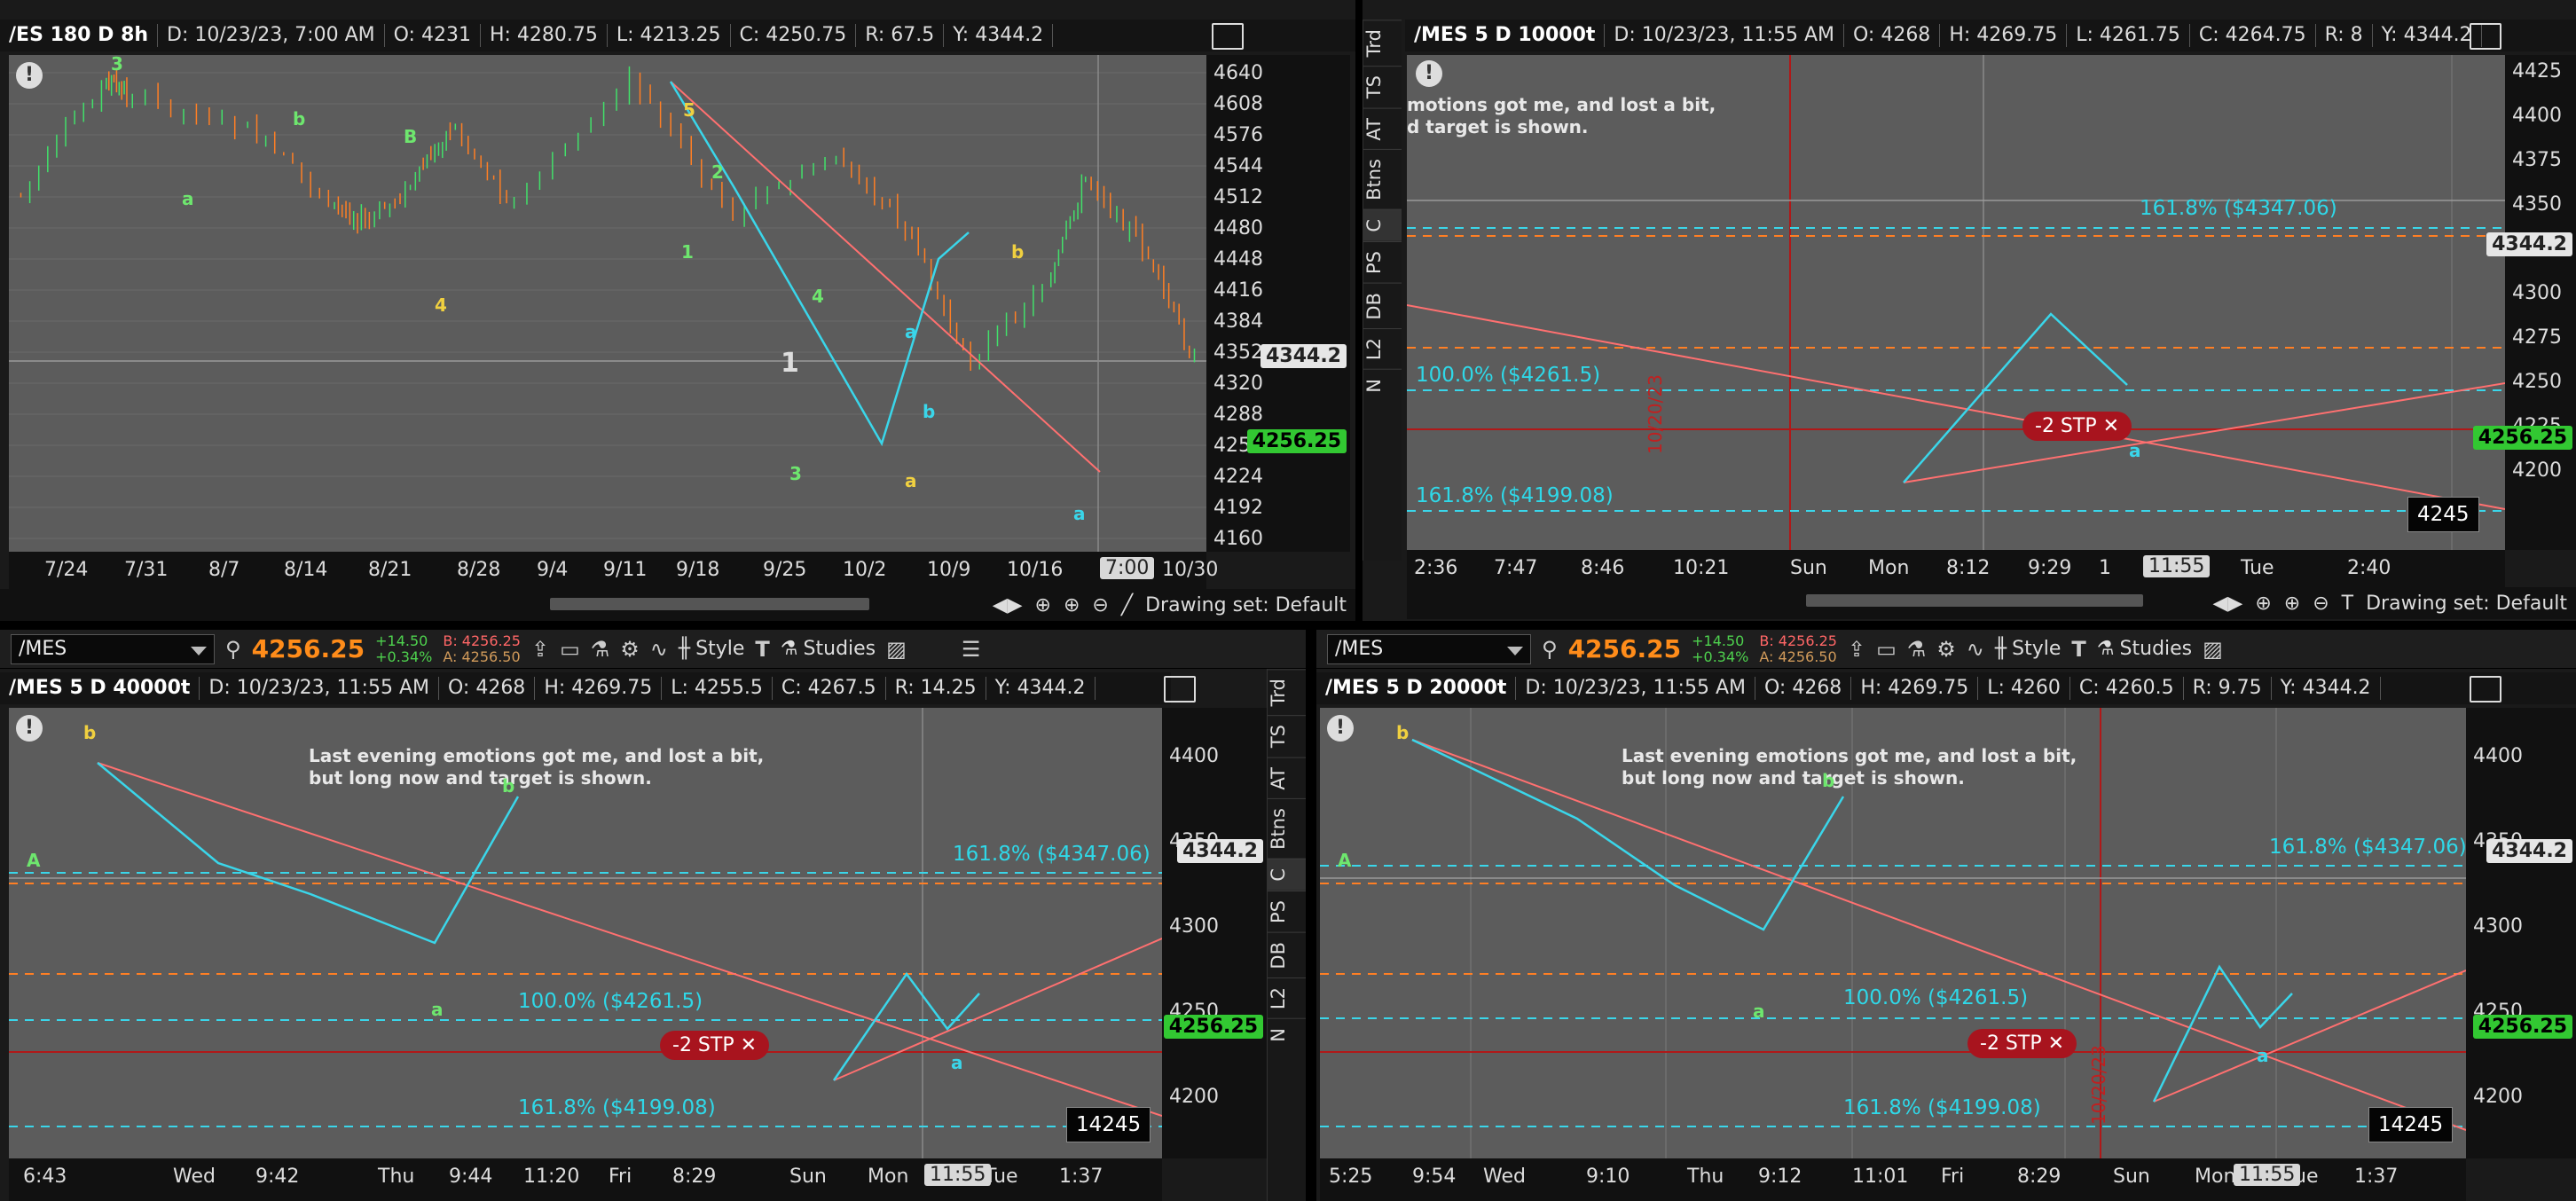 The width and height of the screenshot is (2576, 1201). What do you see at coordinates (2498, 1097) in the screenshot?
I see `price-tick-label: 4200` at bounding box center [2498, 1097].